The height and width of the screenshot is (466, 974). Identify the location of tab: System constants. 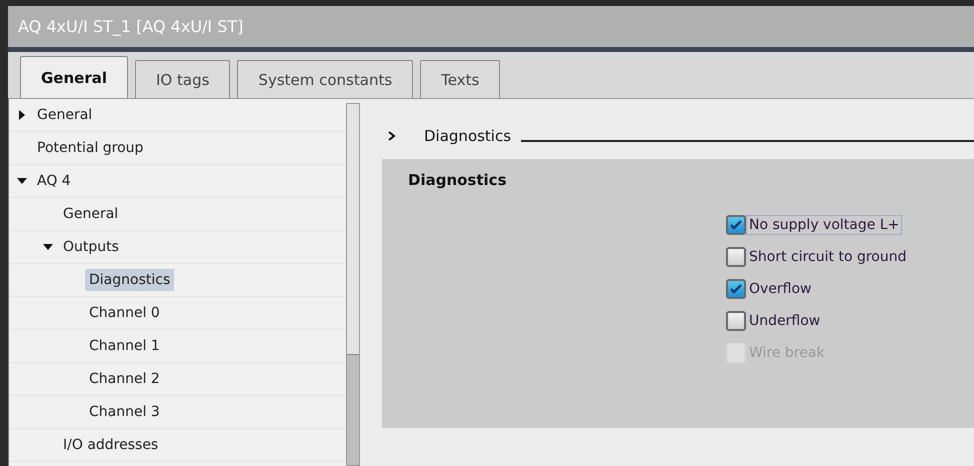
(325, 79).